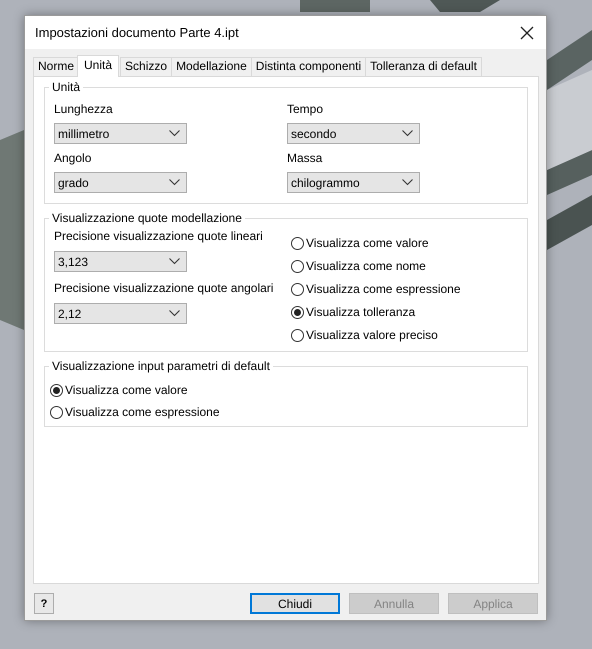 The image size is (592, 649). What do you see at coordinates (164, 288) in the screenshot?
I see `field-label: Precisione visualizzazione quote angolari` at bounding box center [164, 288].